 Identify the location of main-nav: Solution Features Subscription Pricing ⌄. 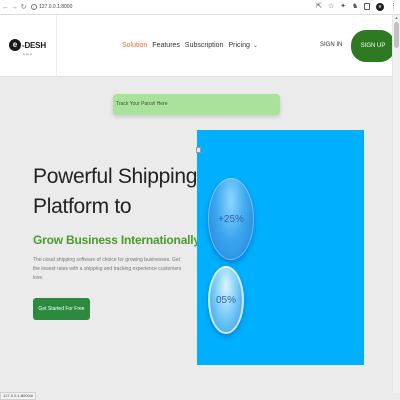
(190, 45).